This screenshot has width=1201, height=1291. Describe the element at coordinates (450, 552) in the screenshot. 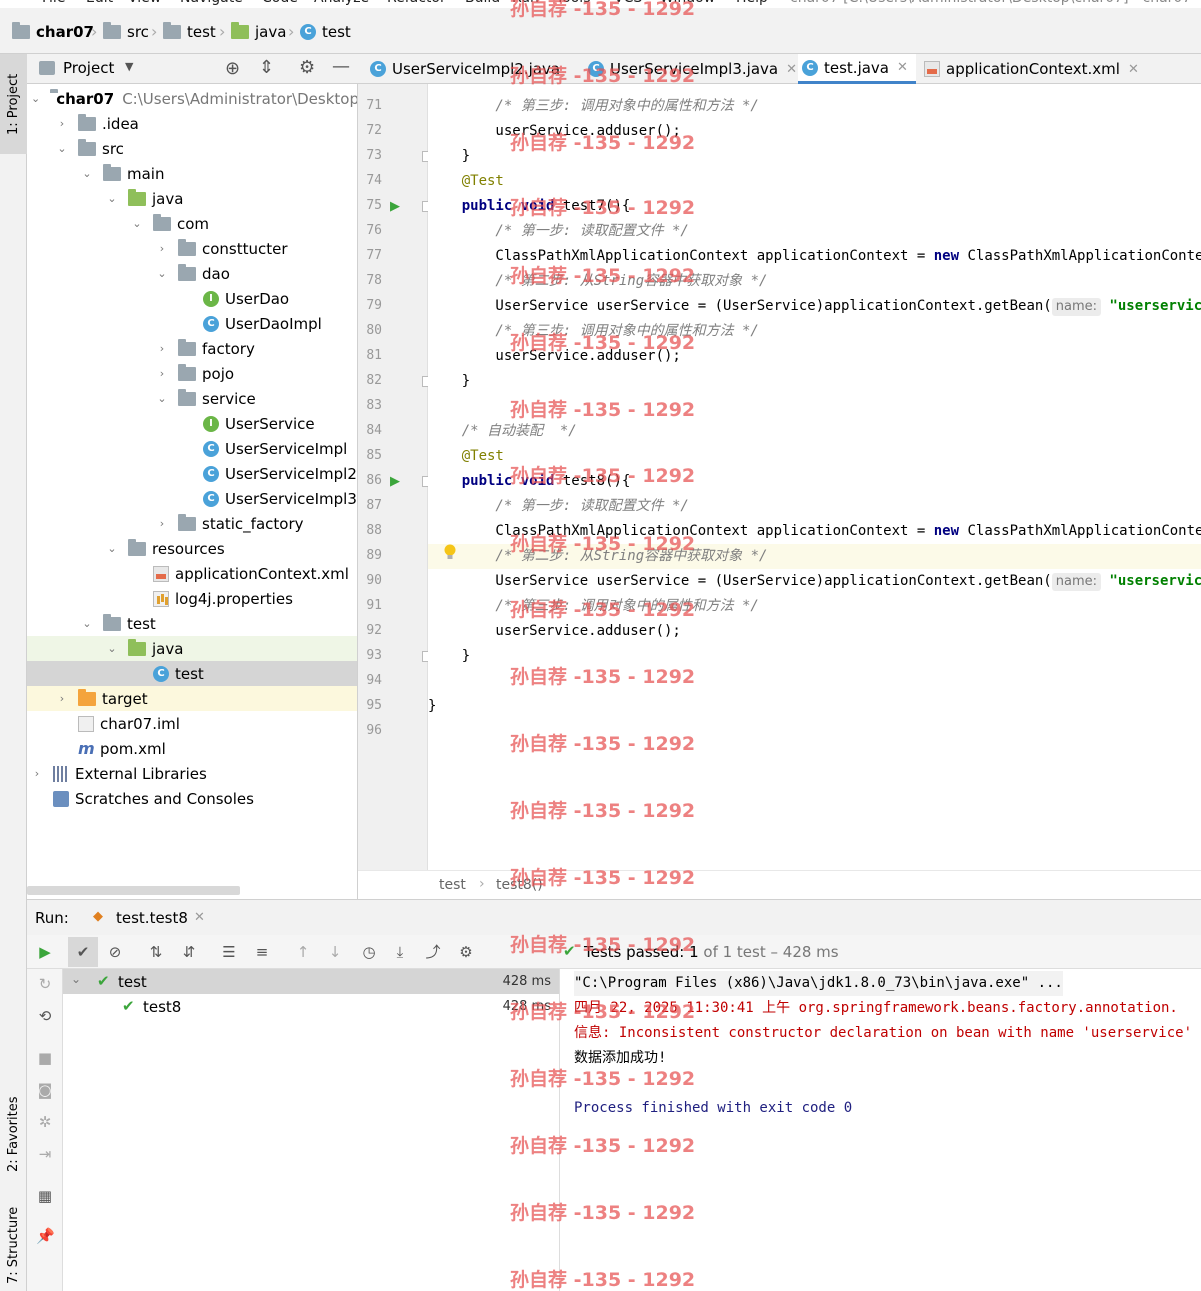

I see `lightbulb-icon` at that location.